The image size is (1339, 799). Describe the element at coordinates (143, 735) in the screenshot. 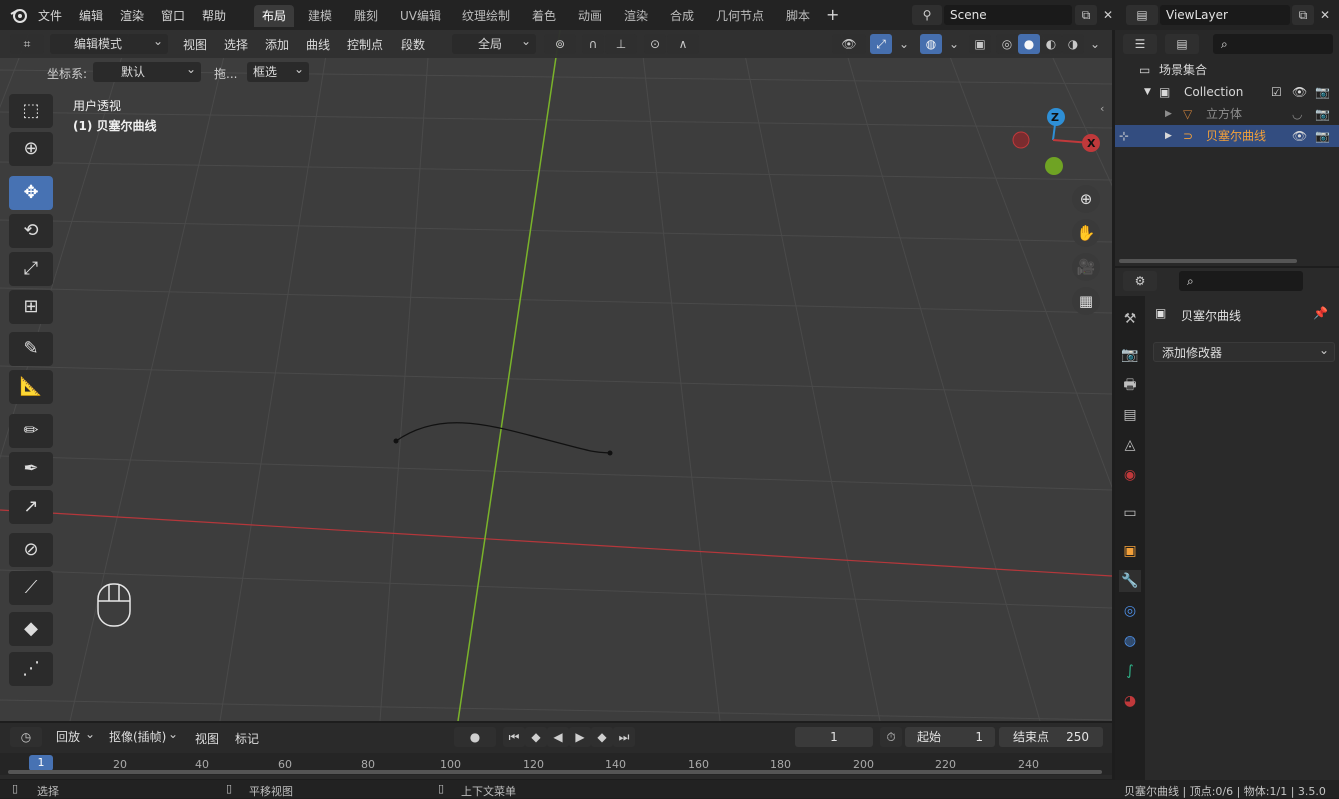

I see `keying-menu: 抠像(插帧)` at that location.